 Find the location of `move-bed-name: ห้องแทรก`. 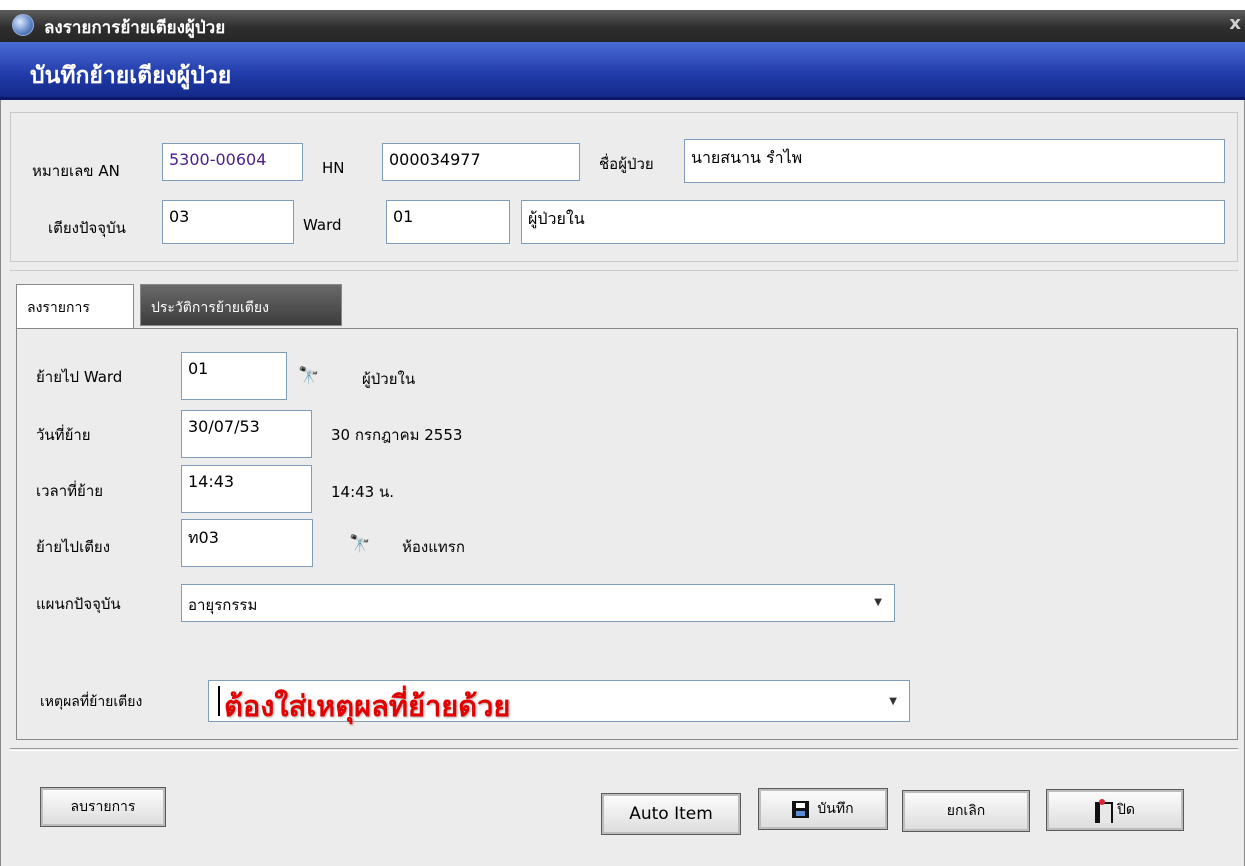

move-bed-name: ห้องแทรก is located at coordinates (433, 547).